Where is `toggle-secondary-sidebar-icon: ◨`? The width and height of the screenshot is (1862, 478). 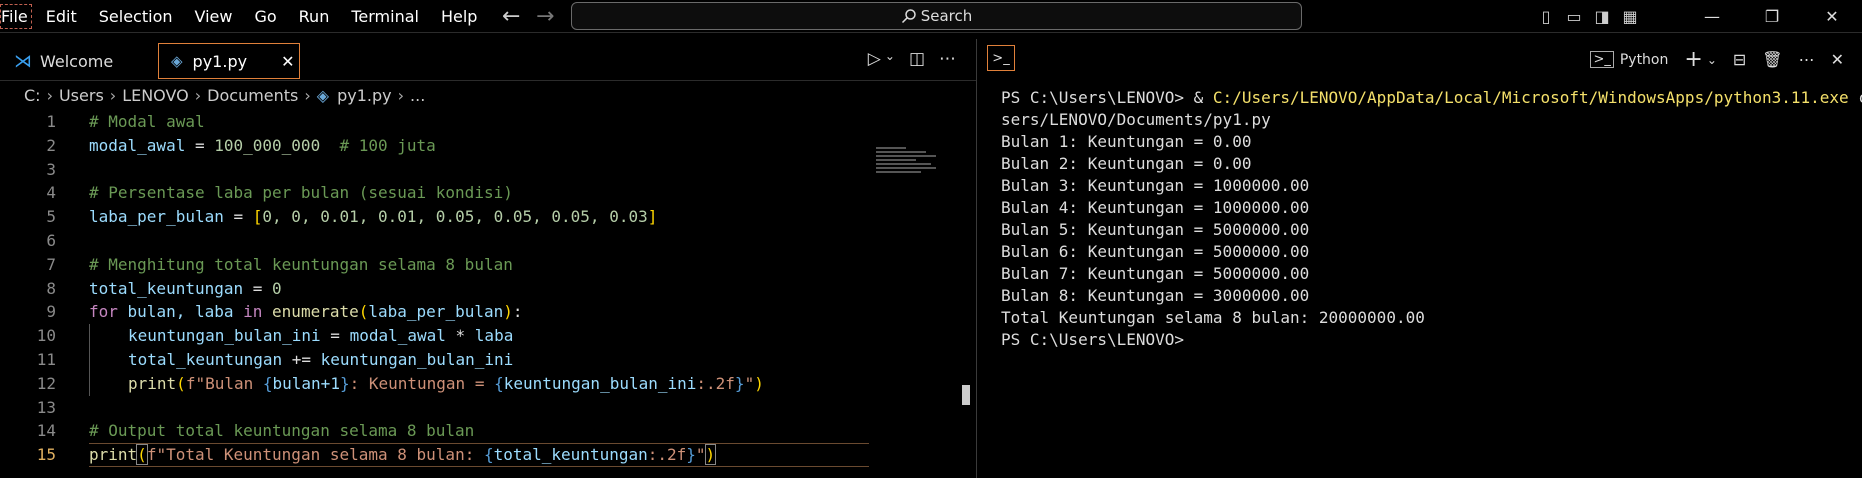
toggle-secondary-sidebar-icon: ◨ is located at coordinates (1602, 16).